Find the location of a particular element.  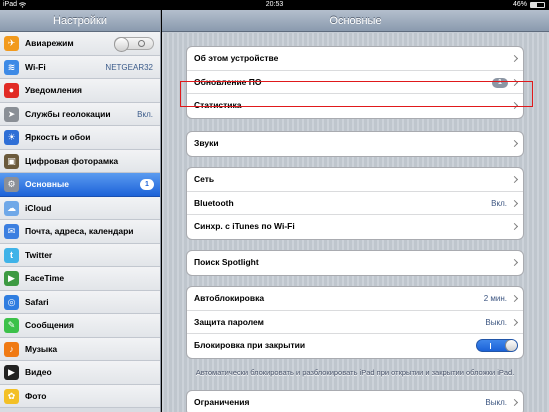

settings-row: Звуки is located at coordinates (355, 144).